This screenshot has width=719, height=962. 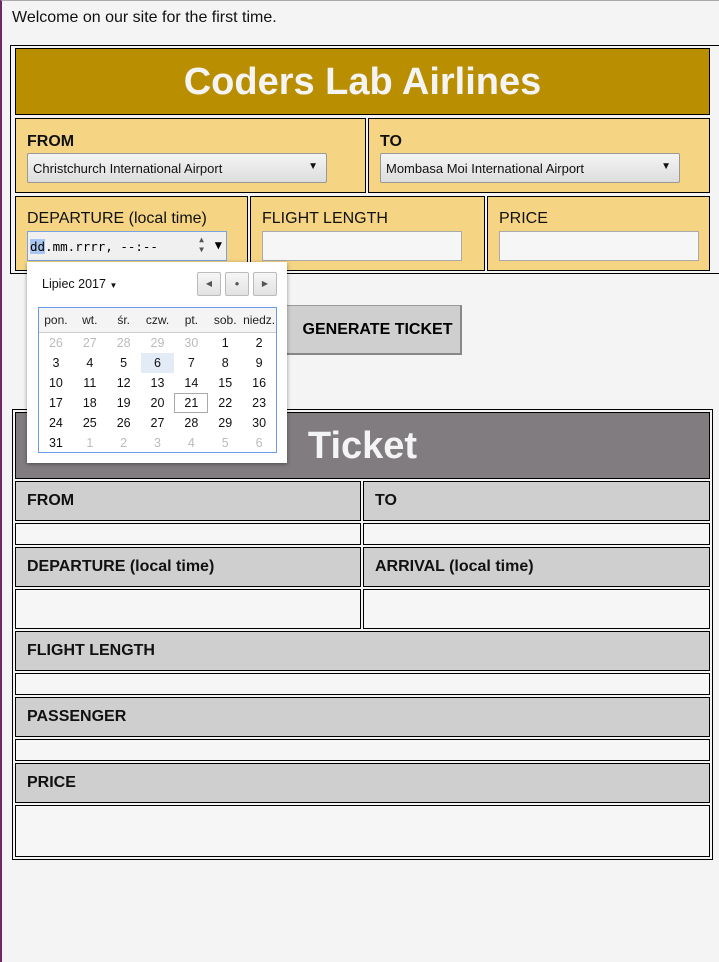 What do you see at coordinates (101, 246) in the screenshot?
I see `date-rest: .mm.rrrr, --:--` at bounding box center [101, 246].